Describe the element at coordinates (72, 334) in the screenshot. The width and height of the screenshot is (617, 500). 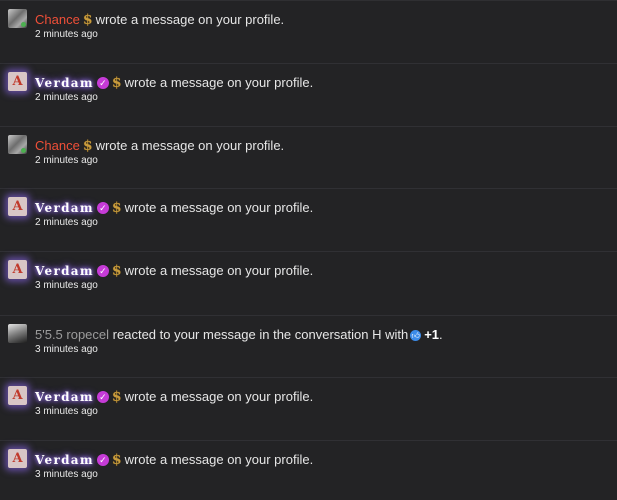
I see `username-link: 5'5.5 ropecel` at that location.